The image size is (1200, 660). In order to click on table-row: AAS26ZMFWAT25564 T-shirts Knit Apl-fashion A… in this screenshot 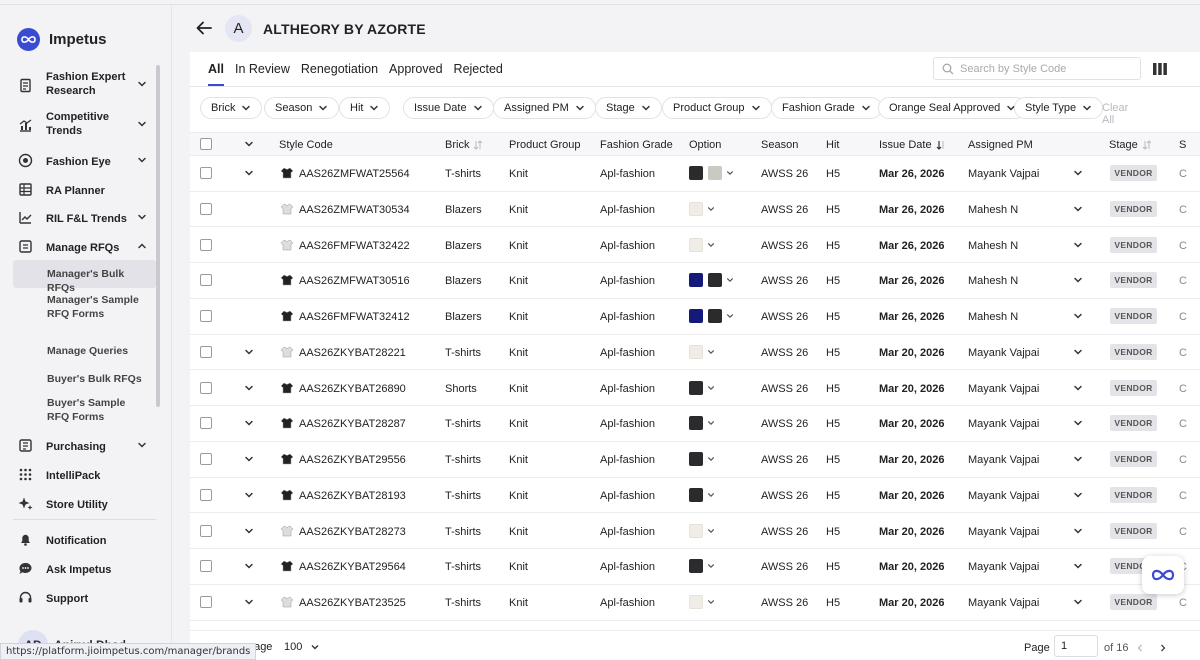, I will do `click(695, 174)`.